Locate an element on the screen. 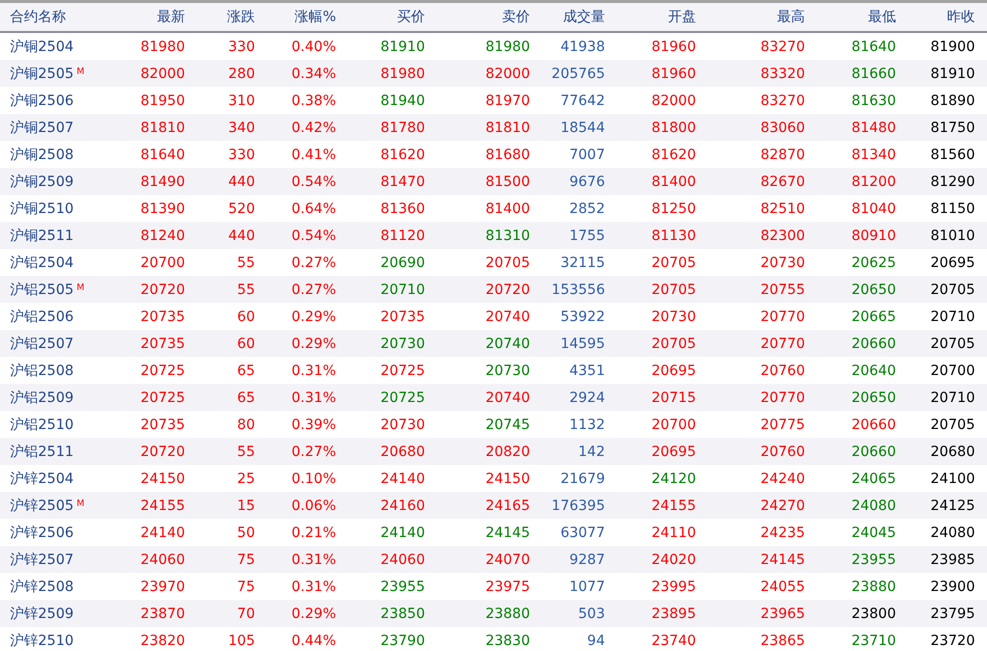  table-cell-text: 24240 is located at coordinates (782, 478).